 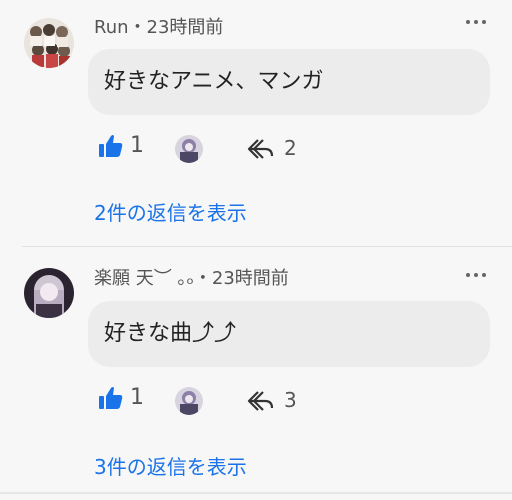 What do you see at coordinates (290, 400) in the screenshot?
I see `reply-count: 3` at bounding box center [290, 400].